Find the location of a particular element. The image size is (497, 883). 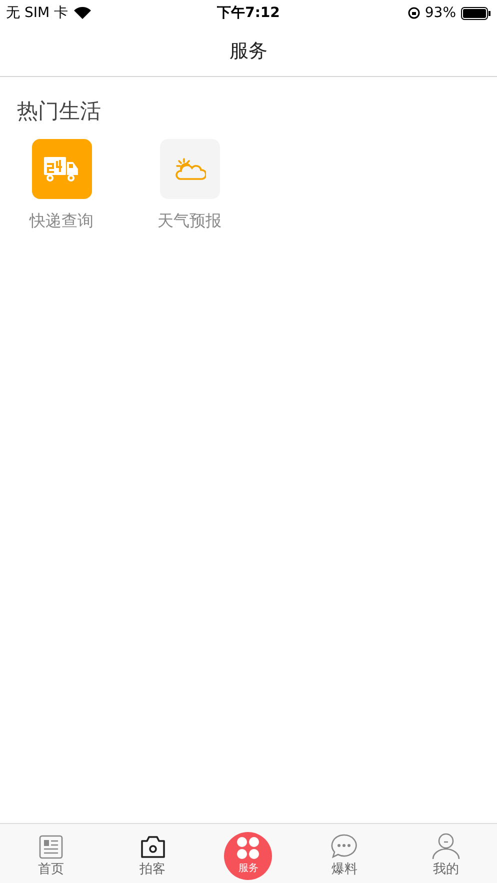

battery-percent: 93% is located at coordinates (440, 13).